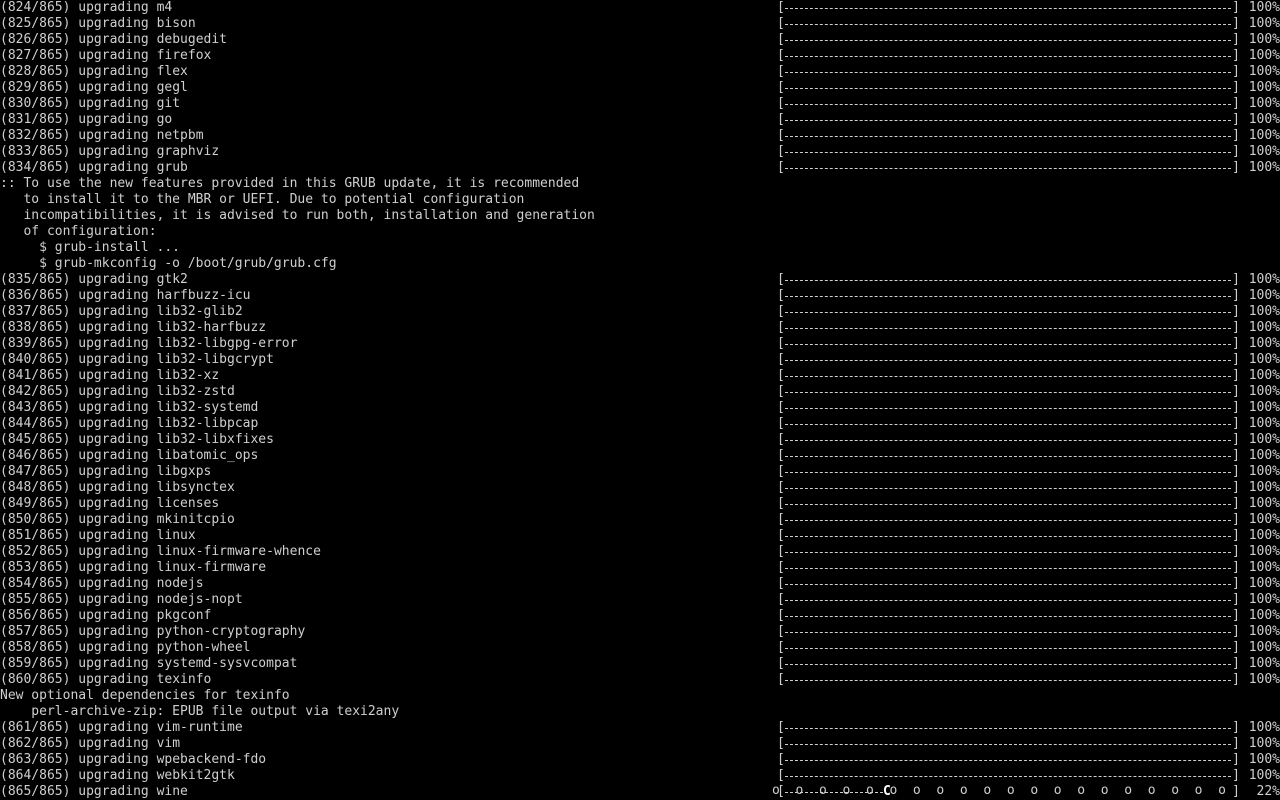  What do you see at coordinates (35, 679) in the screenshot?
I see `package-index: (860/865)` at bounding box center [35, 679].